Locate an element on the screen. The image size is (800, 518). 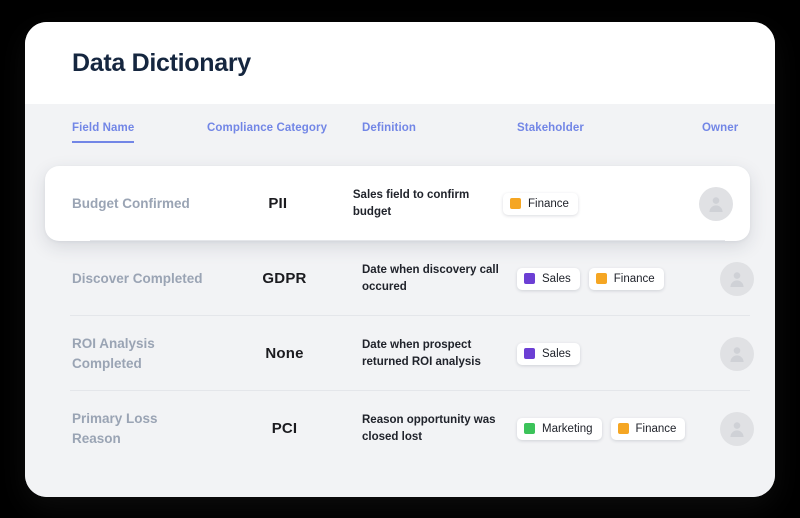
cell-stakeholders: Sales Finance is located at coordinates (609, 278).